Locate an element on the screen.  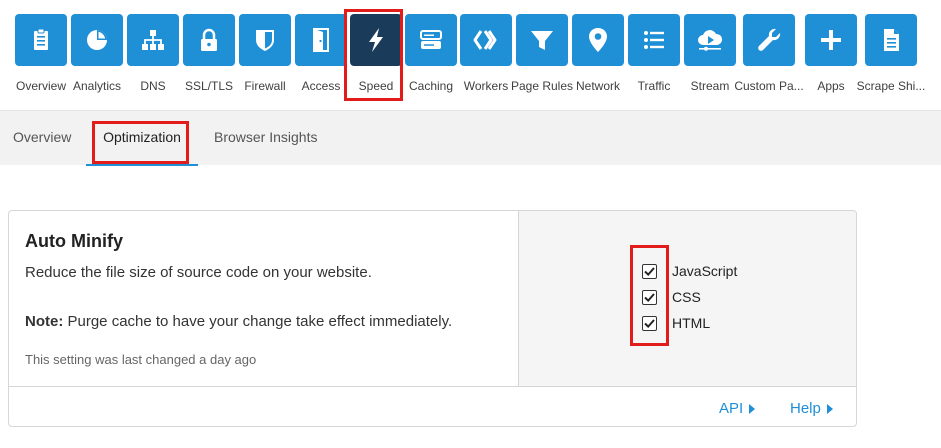
javascript-option: JavaScript is located at coordinates (689, 271).